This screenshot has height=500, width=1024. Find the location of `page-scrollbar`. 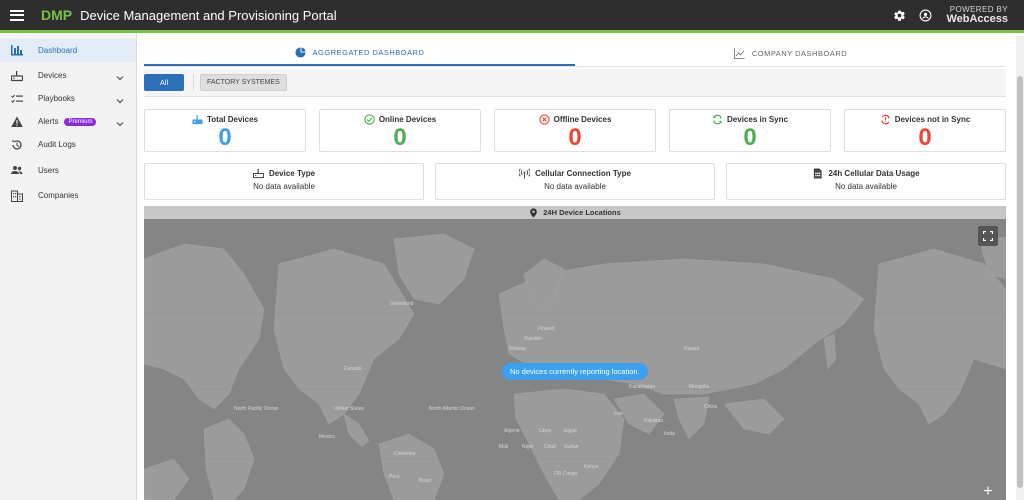

page-scrollbar is located at coordinates (1020, 268).